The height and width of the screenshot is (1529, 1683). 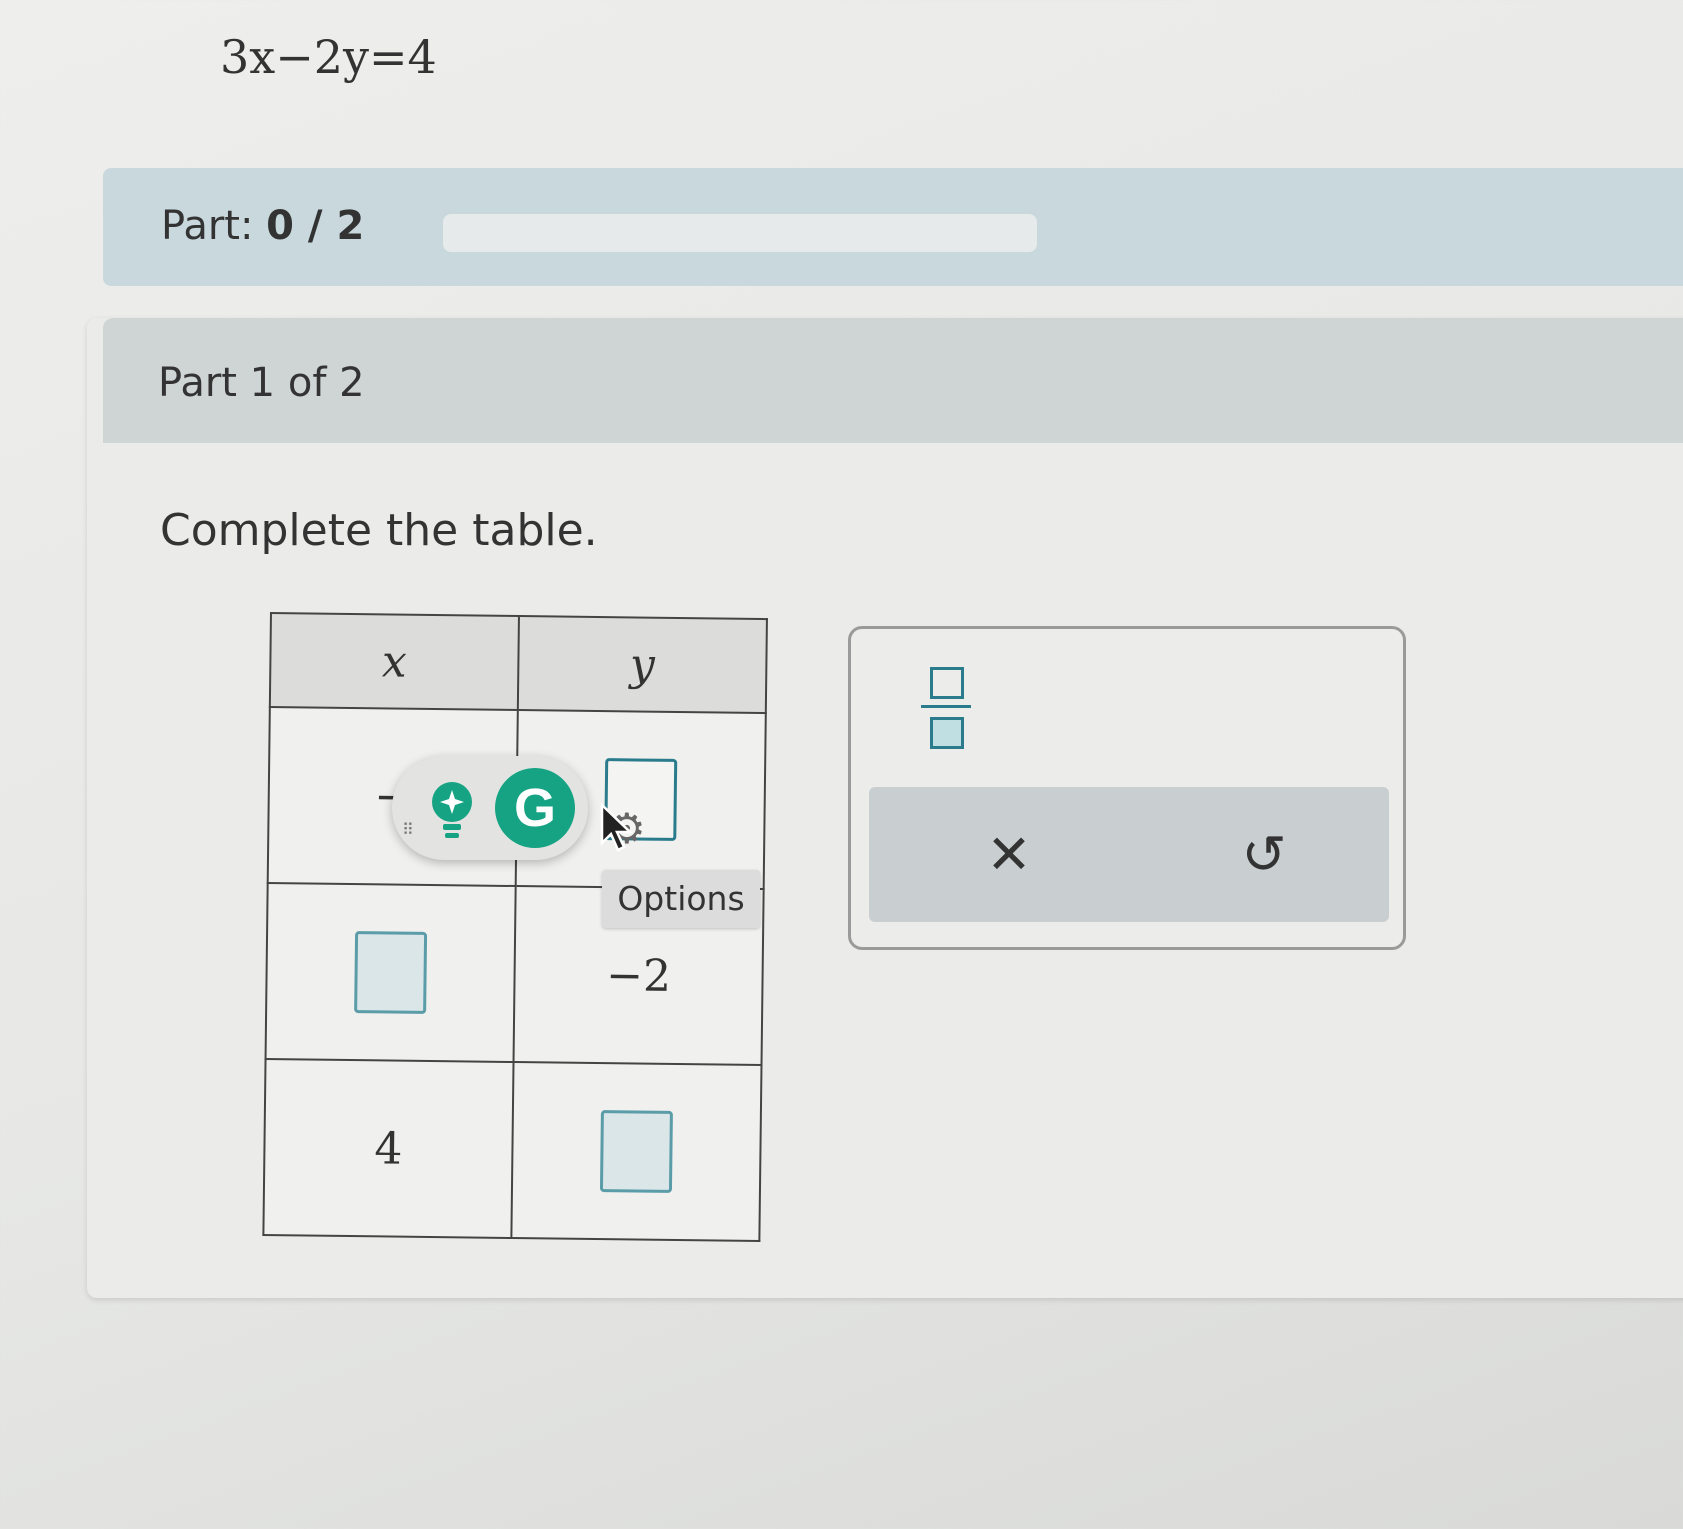 I want to click on table-row: 4, so click(x=512, y=1150).